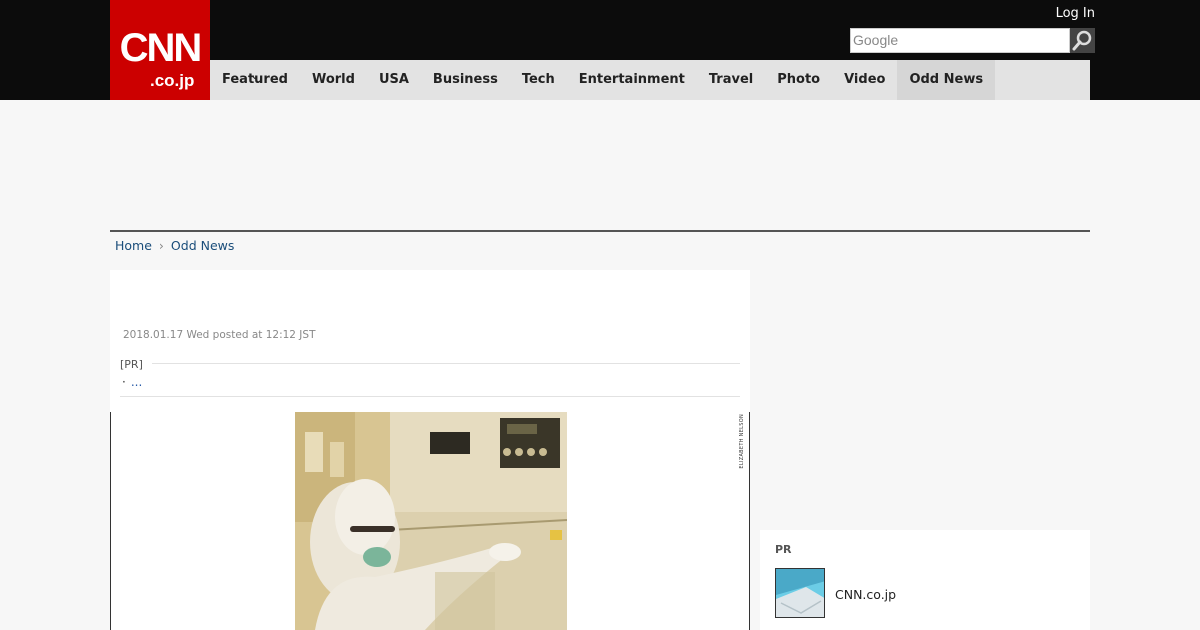 Image resolution: width=1200 pixels, height=630 pixels. I want to click on envelope-icon, so click(800, 593).